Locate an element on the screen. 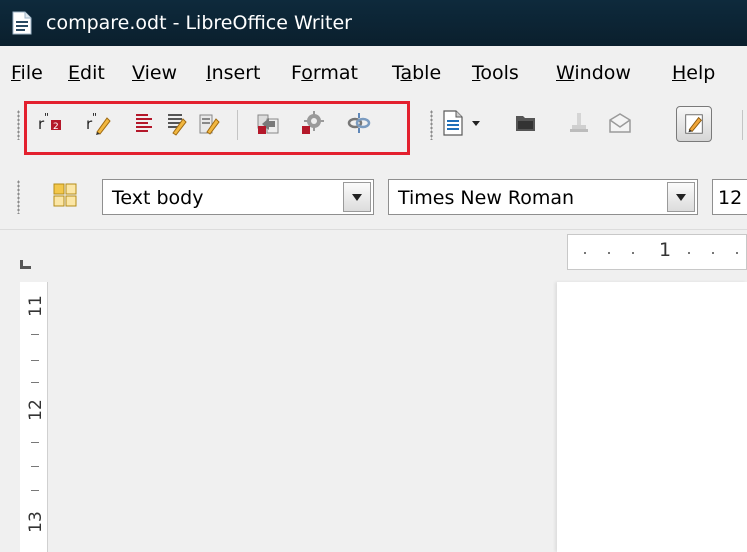  new-document-icon is located at coordinates (453, 123).